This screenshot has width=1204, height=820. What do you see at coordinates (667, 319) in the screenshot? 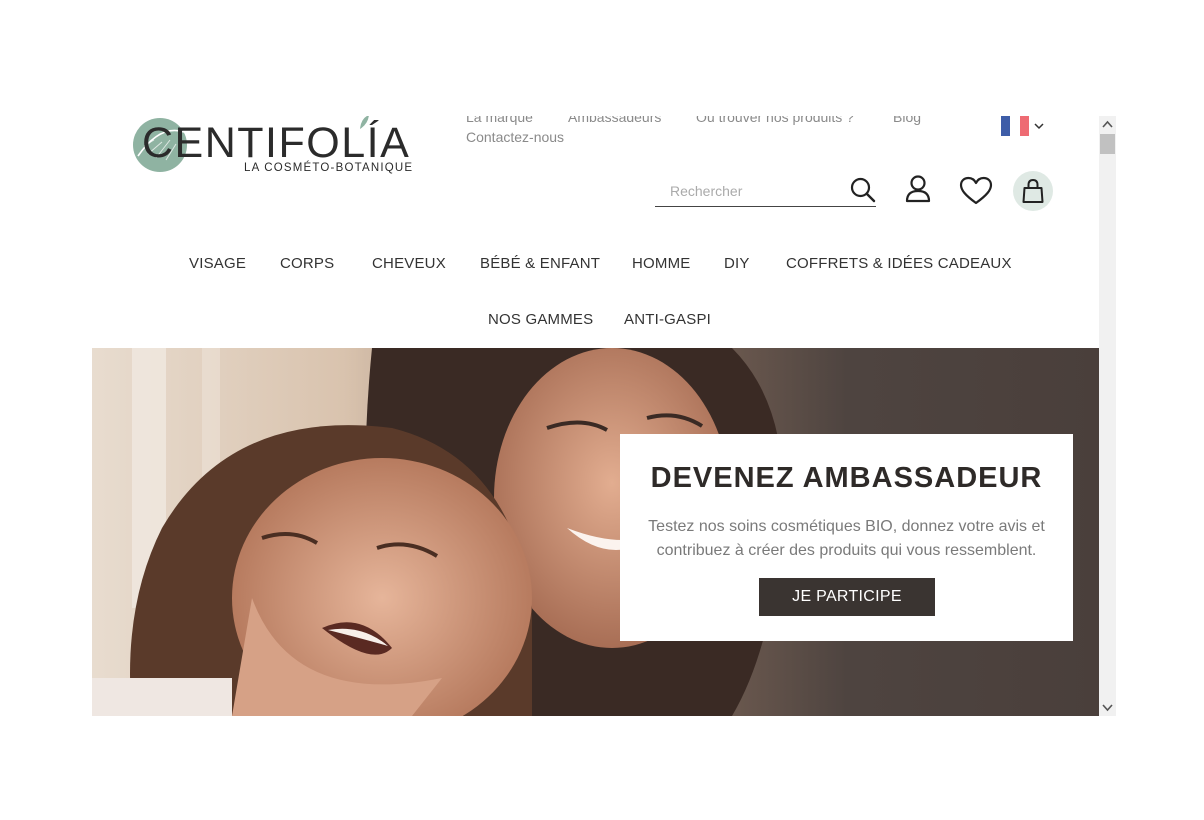
I see `nav-anti-gaspi: ANTI-GASPI` at bounding box center [667, 319].